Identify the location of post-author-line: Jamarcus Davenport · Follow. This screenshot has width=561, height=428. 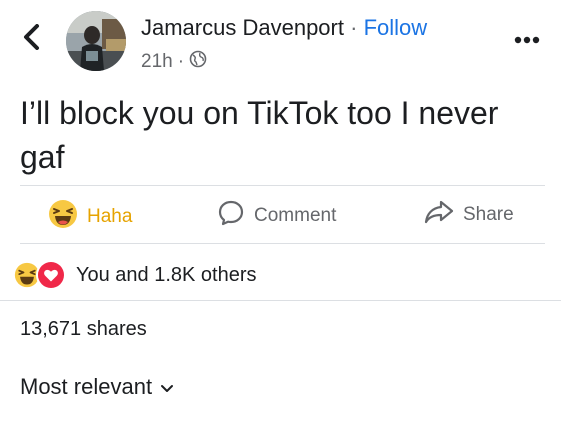
(284, 28).